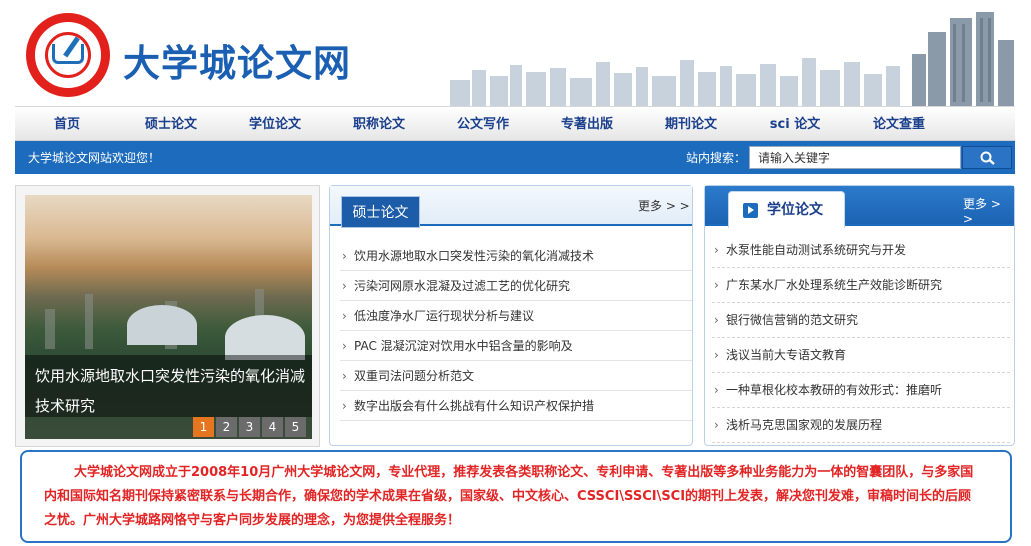  I want to click on nav-item-masters-thesis: 硕士论文, so click(171, 123).